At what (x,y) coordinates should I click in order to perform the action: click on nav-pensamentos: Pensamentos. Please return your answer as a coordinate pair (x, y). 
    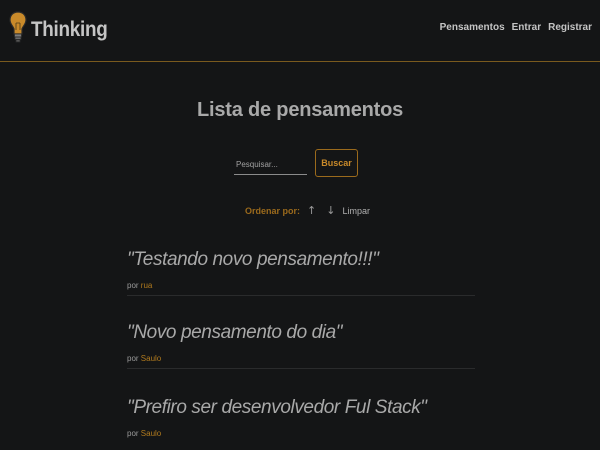
    Looking at the image, I should click on (472, 27).